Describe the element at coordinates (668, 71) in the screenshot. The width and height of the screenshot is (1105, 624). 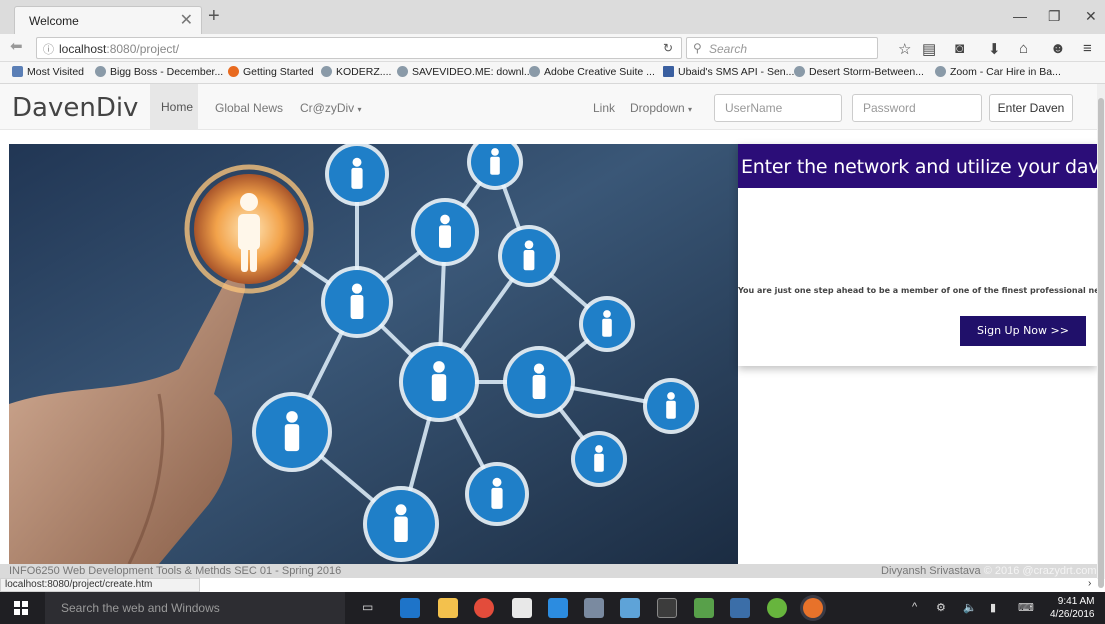
I see `image-icon` at that location.